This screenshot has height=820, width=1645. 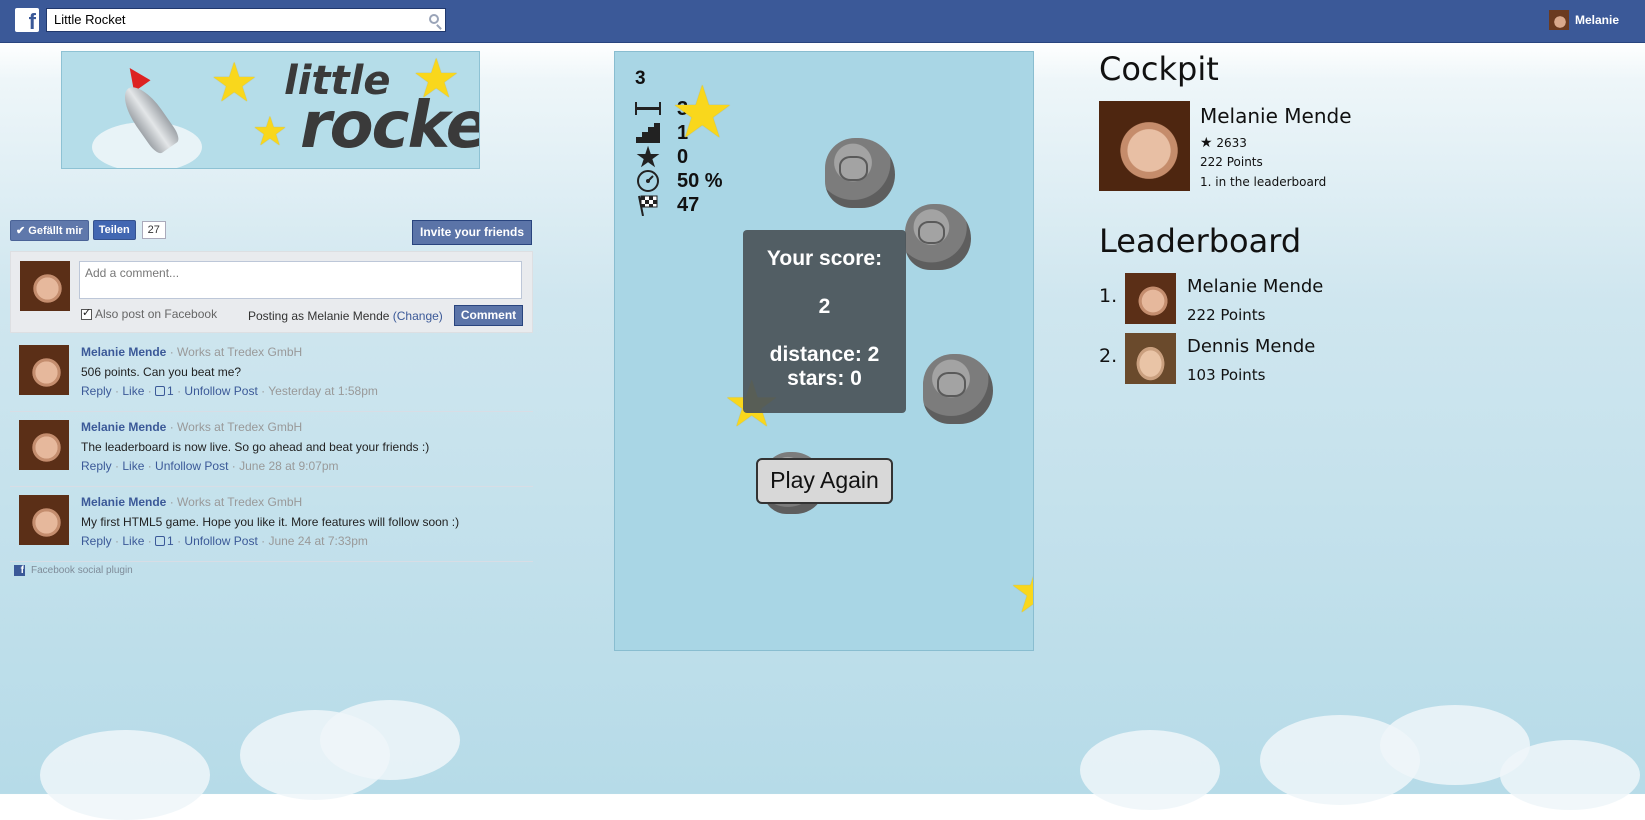 What do you see at coordinates (667, 205) in the screenshot?
I see `hud-goal: 47` at bounding box center [667, 205].